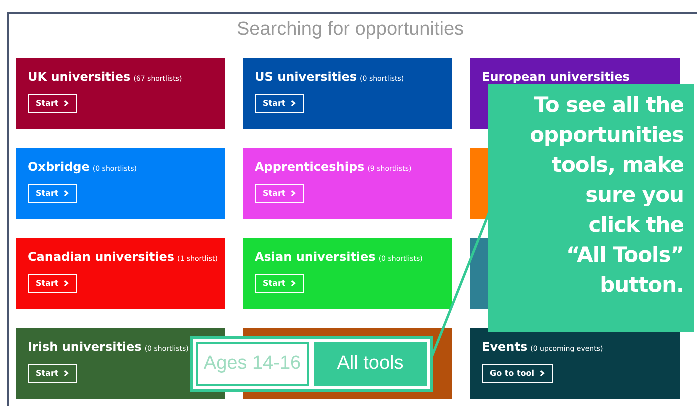 This screenshot has width=697, height=406. Describe the element at coordinates (556, 77) in the screenshot. I see `card-title: European universities` at that location.